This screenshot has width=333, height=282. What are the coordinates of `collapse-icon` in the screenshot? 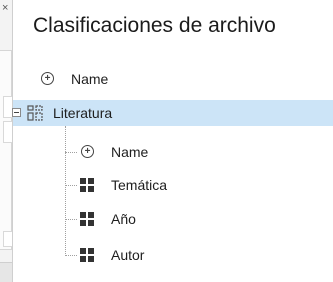 It's located at (16, 112).